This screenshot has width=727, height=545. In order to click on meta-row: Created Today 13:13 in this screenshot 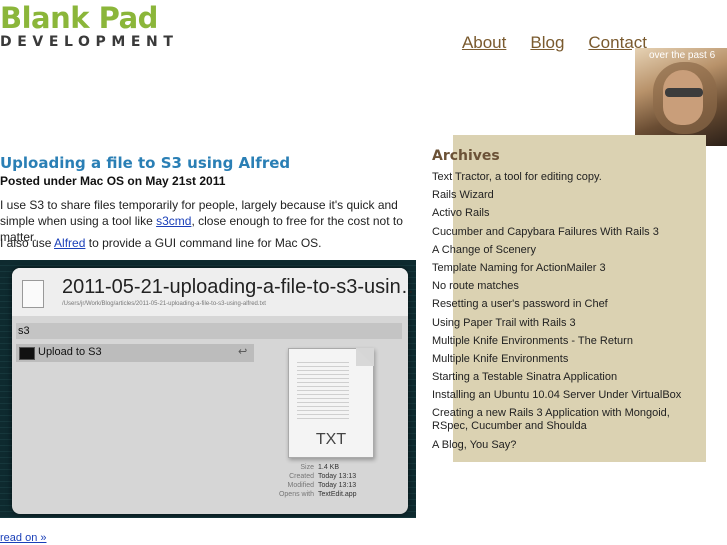, I will do `click(321, 477)`.